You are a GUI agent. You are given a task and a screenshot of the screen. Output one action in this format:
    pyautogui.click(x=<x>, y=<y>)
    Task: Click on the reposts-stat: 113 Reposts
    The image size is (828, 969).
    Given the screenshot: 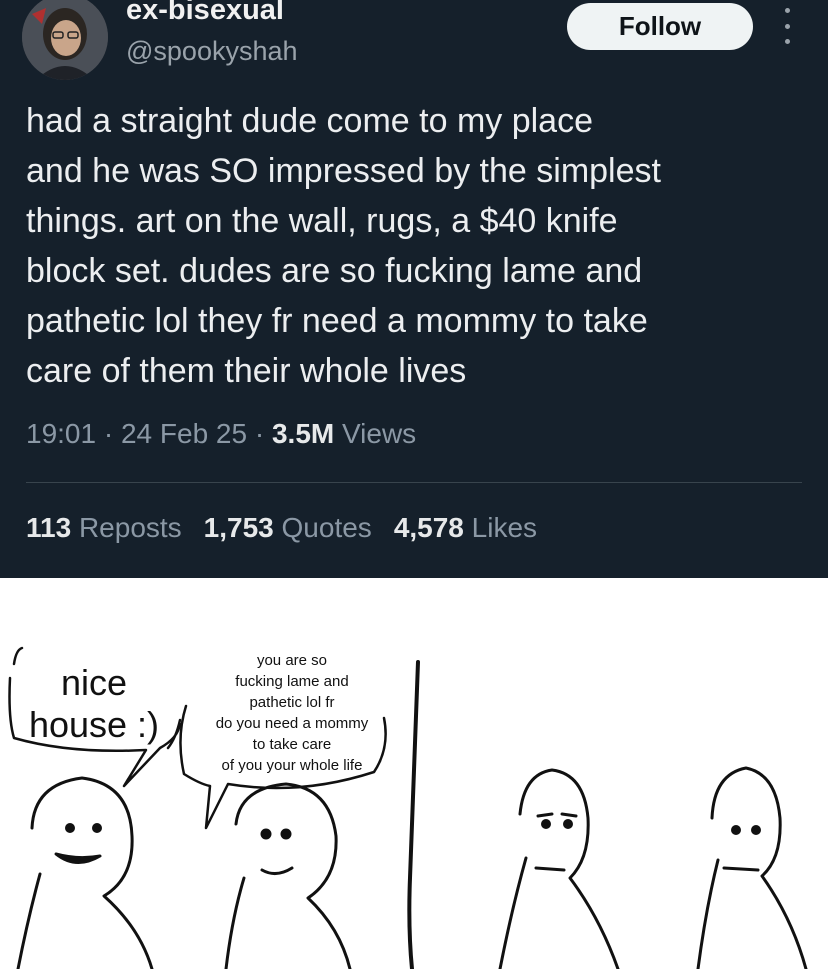 What is the action you would take?
    pyautogui.click(x=104, y=528)
    